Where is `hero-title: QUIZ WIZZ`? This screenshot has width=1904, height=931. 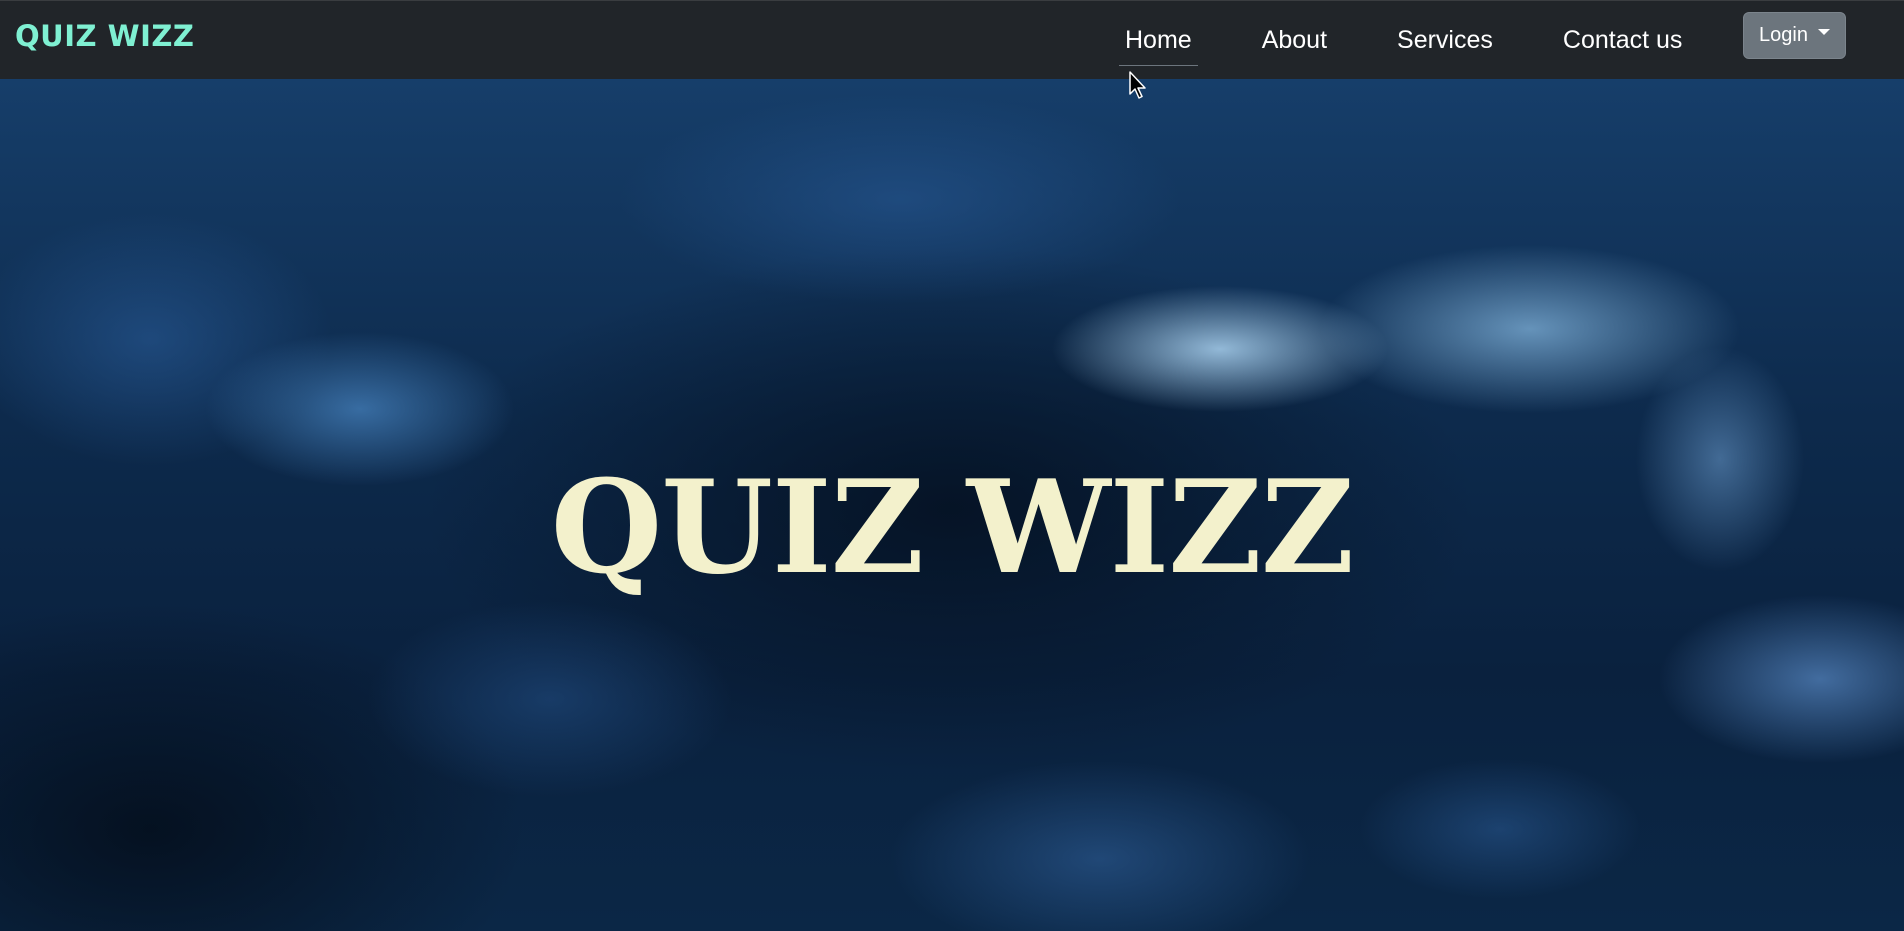
hero-title: QUIZ WIZZ is located at coordinates (952, 528).